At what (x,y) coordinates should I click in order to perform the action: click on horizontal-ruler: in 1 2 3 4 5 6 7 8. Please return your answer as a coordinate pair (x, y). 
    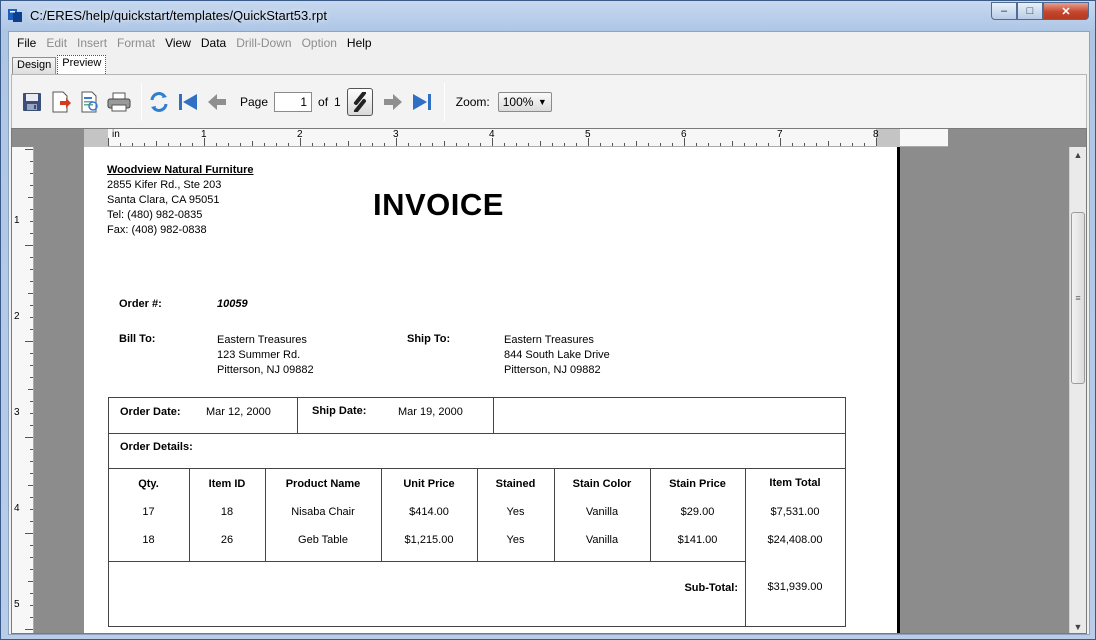
    Looking at the image, I should click on (516, 138).